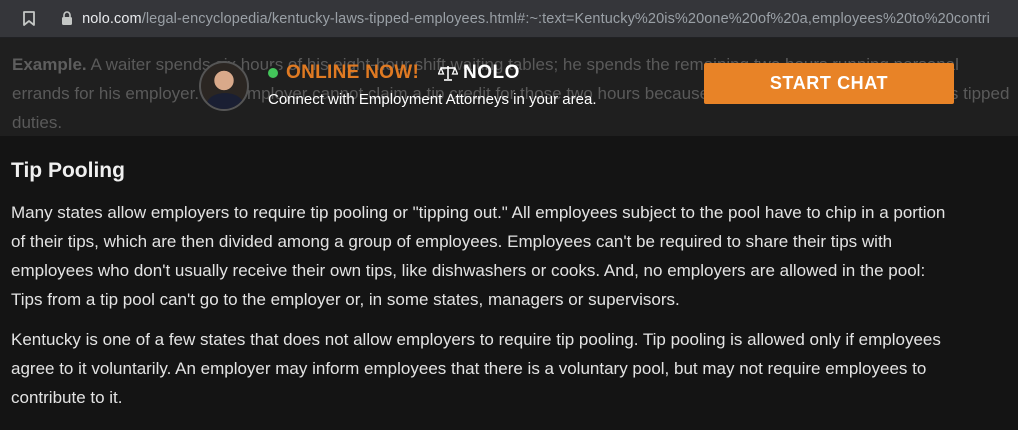  What do you see at coordinates (491, 72) in the screenshot?
I see `brand-name: NOLO` at bounding box center [491, 72].